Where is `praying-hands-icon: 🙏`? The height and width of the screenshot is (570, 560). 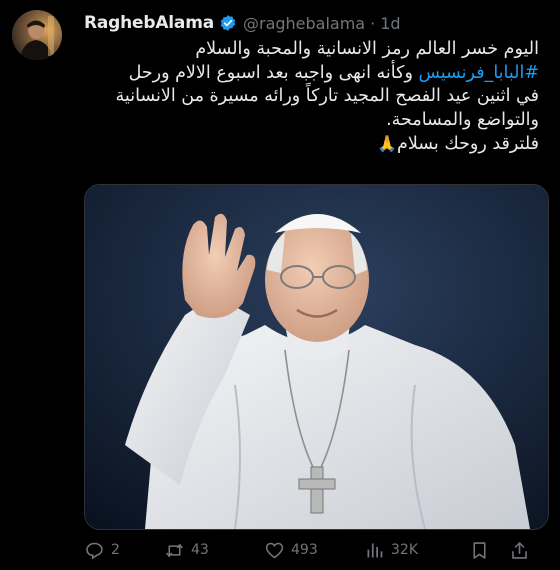
praying-hands-icon: 🙏 is located at coordinates (387, 143).